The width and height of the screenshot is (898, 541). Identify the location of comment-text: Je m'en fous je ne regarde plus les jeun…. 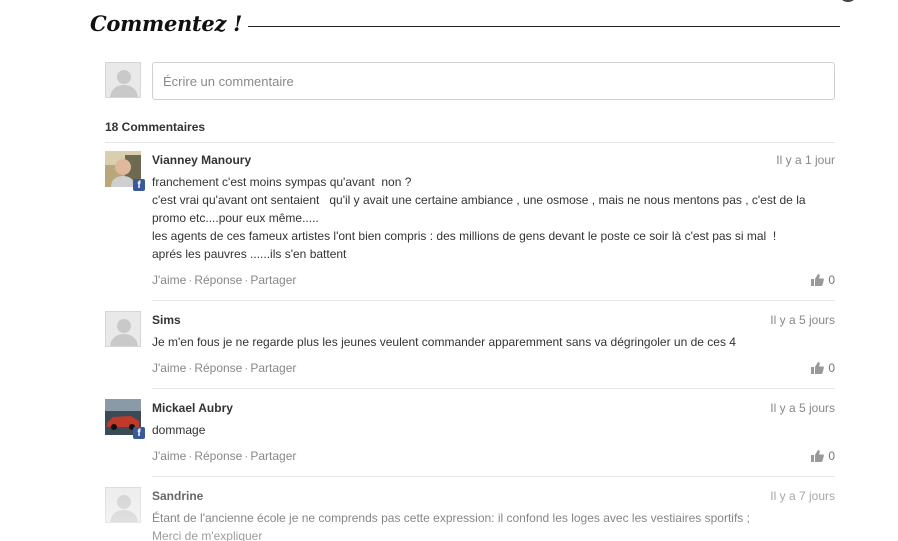
(493, 342).